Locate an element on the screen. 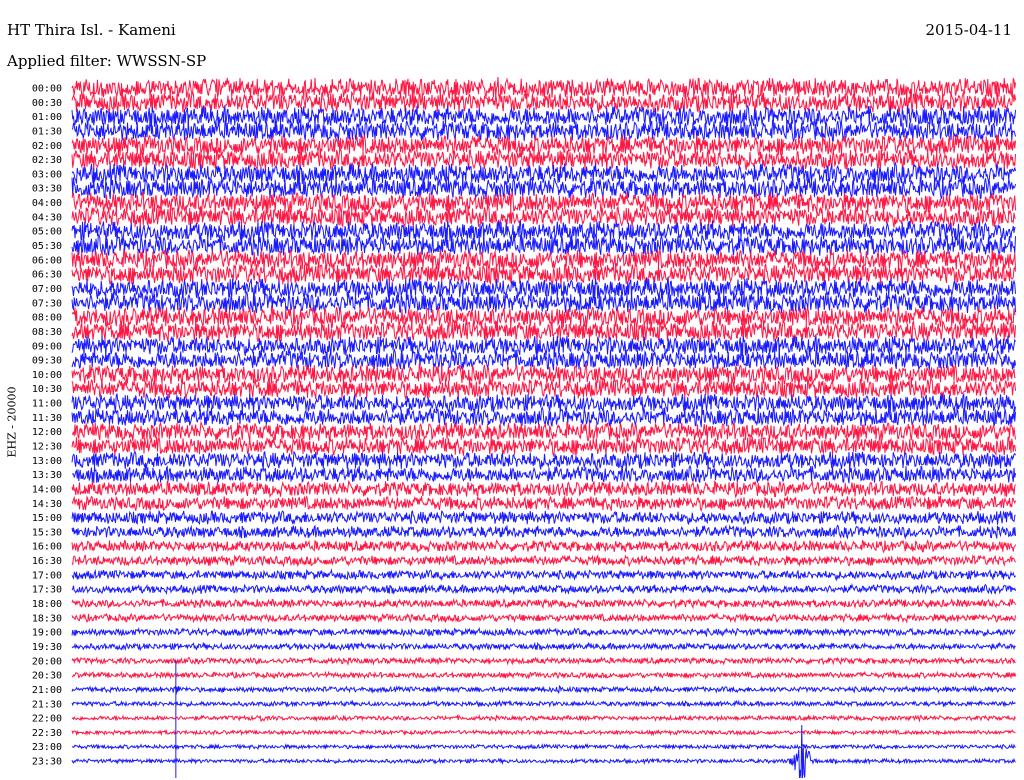 The image size is (1024, 780). time-tick-label: 10:00 is located at coordinates (47, 375).